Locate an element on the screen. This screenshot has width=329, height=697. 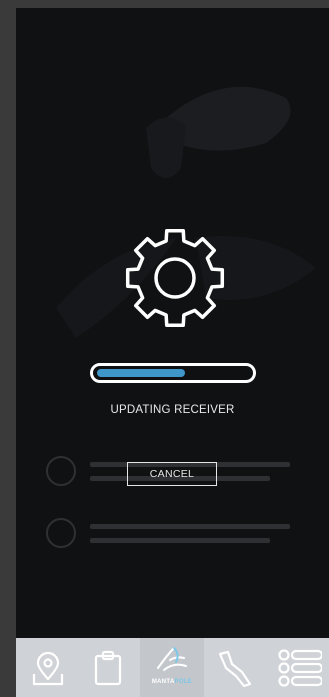
track-icon is located at coordinates (235, 669).